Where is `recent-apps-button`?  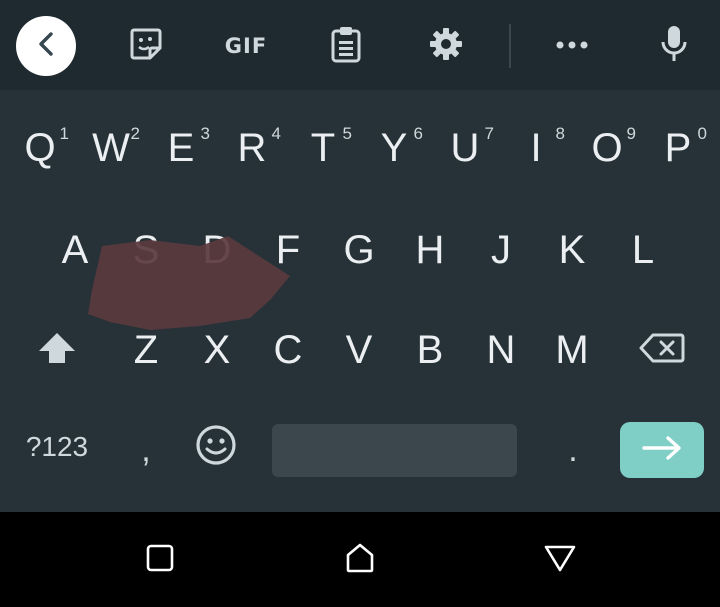 recent-apps-button is located at coordinates (160, 560).